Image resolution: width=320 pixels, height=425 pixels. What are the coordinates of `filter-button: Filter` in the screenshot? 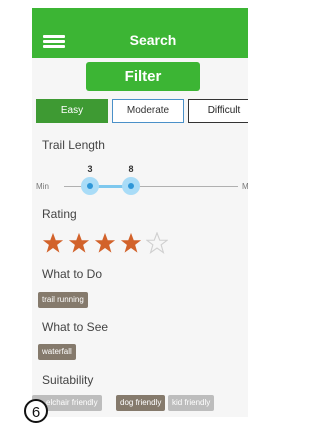 It's located at (143, 76).